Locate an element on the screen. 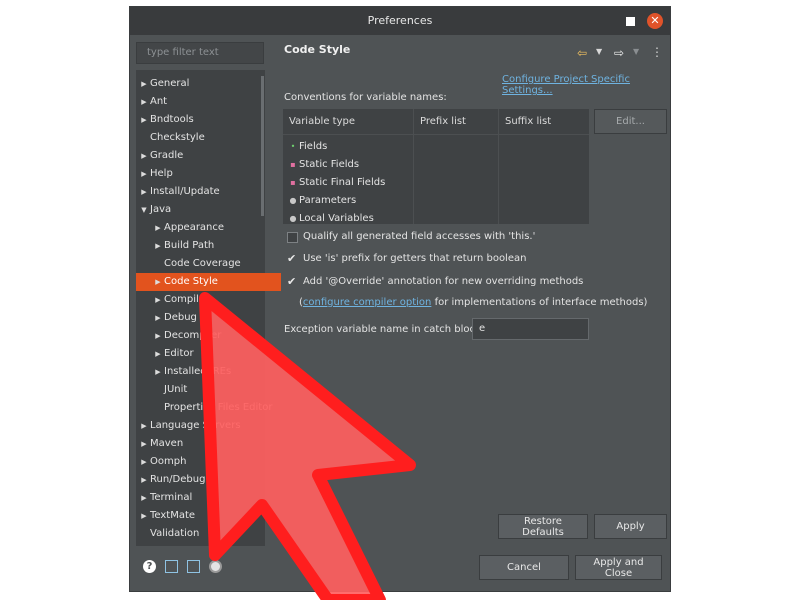 This screenshot has width=800, height=600. exception-variable-label: Exception variable name in catch blocks: is located at coordinates (387, 329).